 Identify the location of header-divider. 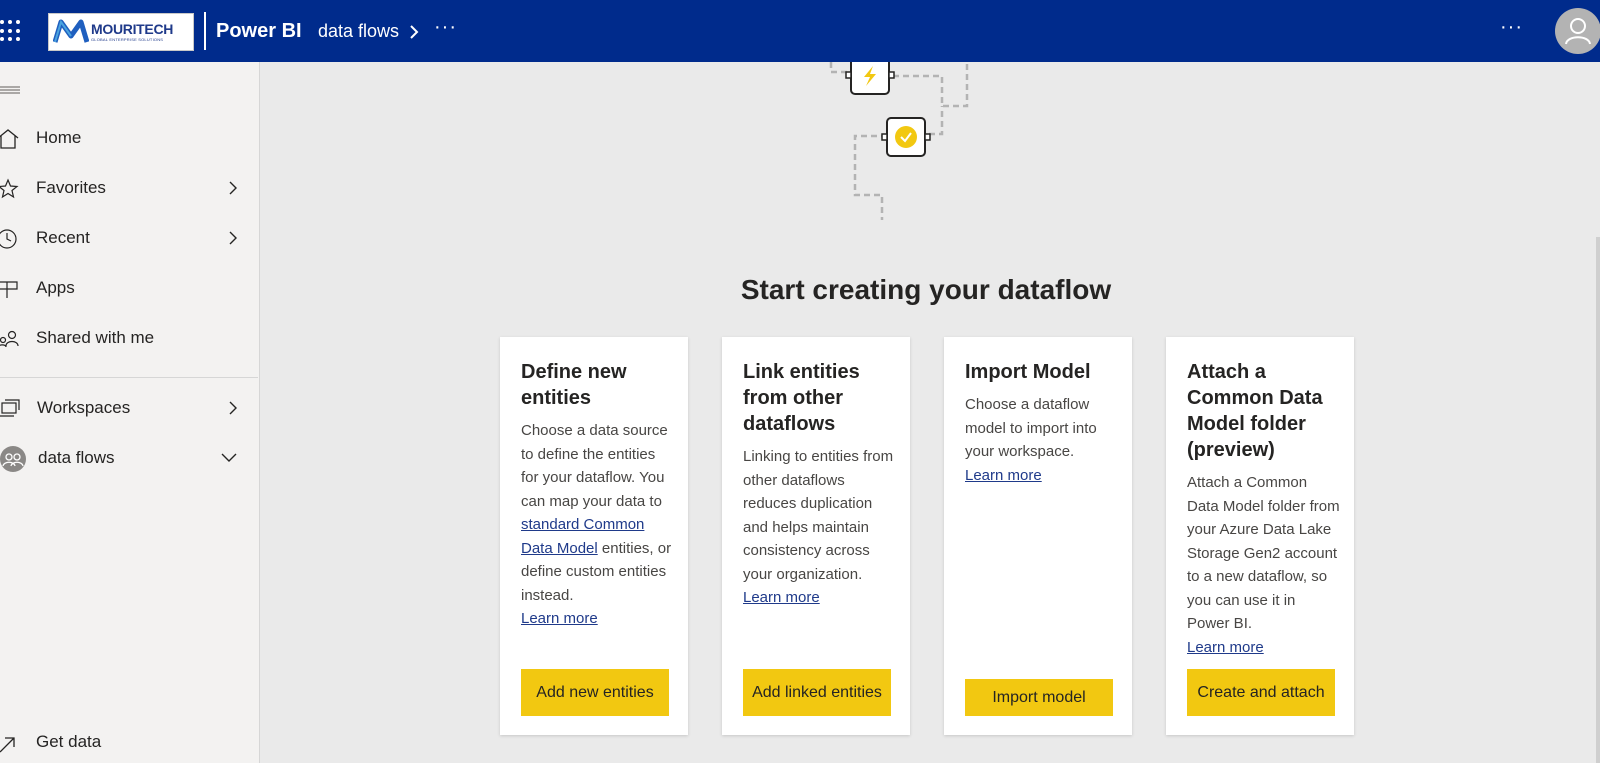
(205, 31).